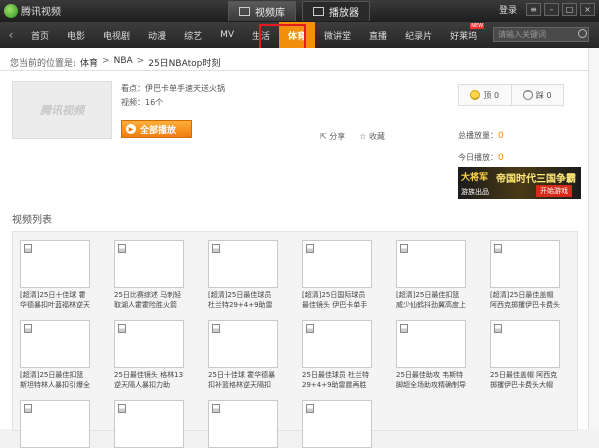  Describe the element at coordinates (475, 192) in the screenshot. I see `ad-brand: 游族出品` at that location.